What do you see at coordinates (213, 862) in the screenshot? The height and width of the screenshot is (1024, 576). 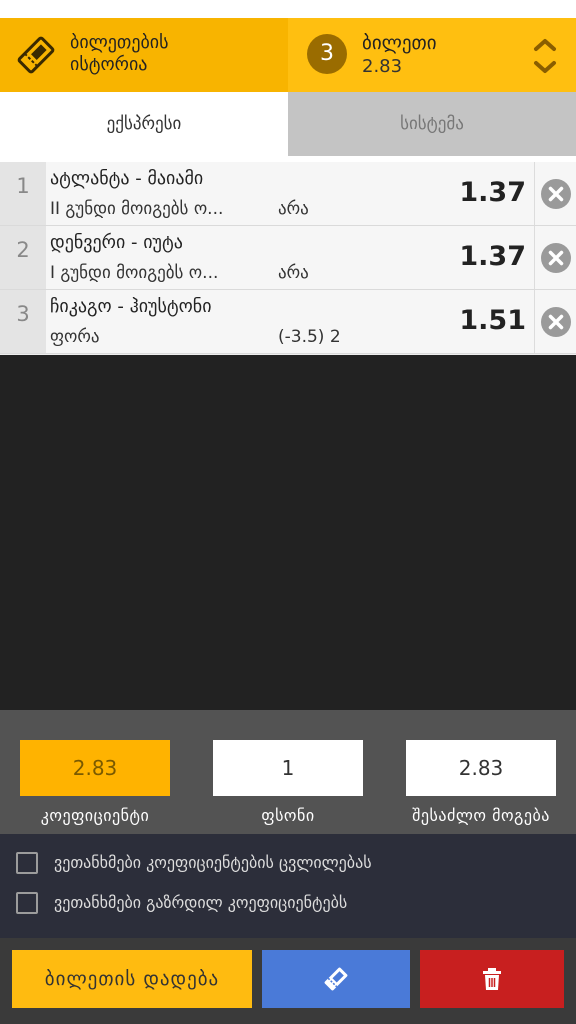 I see `agree-odds-change-label: ვეთანხმები კოეფიციენტების ცვლილებას` at bounding box center [213, 862].